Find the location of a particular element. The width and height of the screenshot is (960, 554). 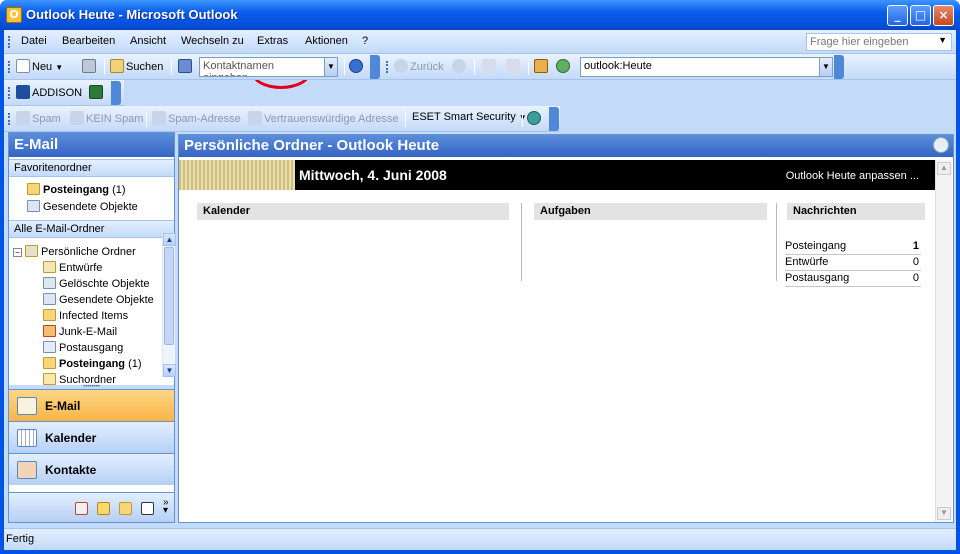

message-row-posteingang: Posteingang 1 is located at coordinates (853, 247).